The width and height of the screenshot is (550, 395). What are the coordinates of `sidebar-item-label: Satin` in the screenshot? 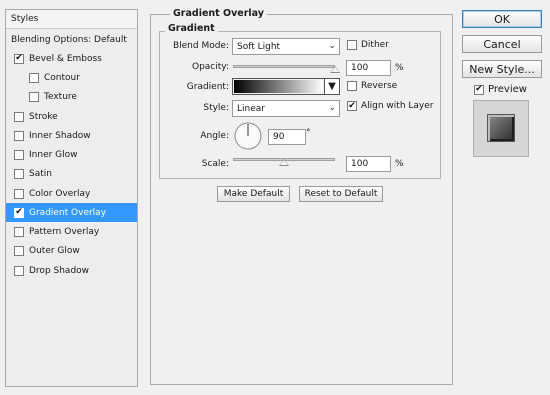 It's located at (40, 174).